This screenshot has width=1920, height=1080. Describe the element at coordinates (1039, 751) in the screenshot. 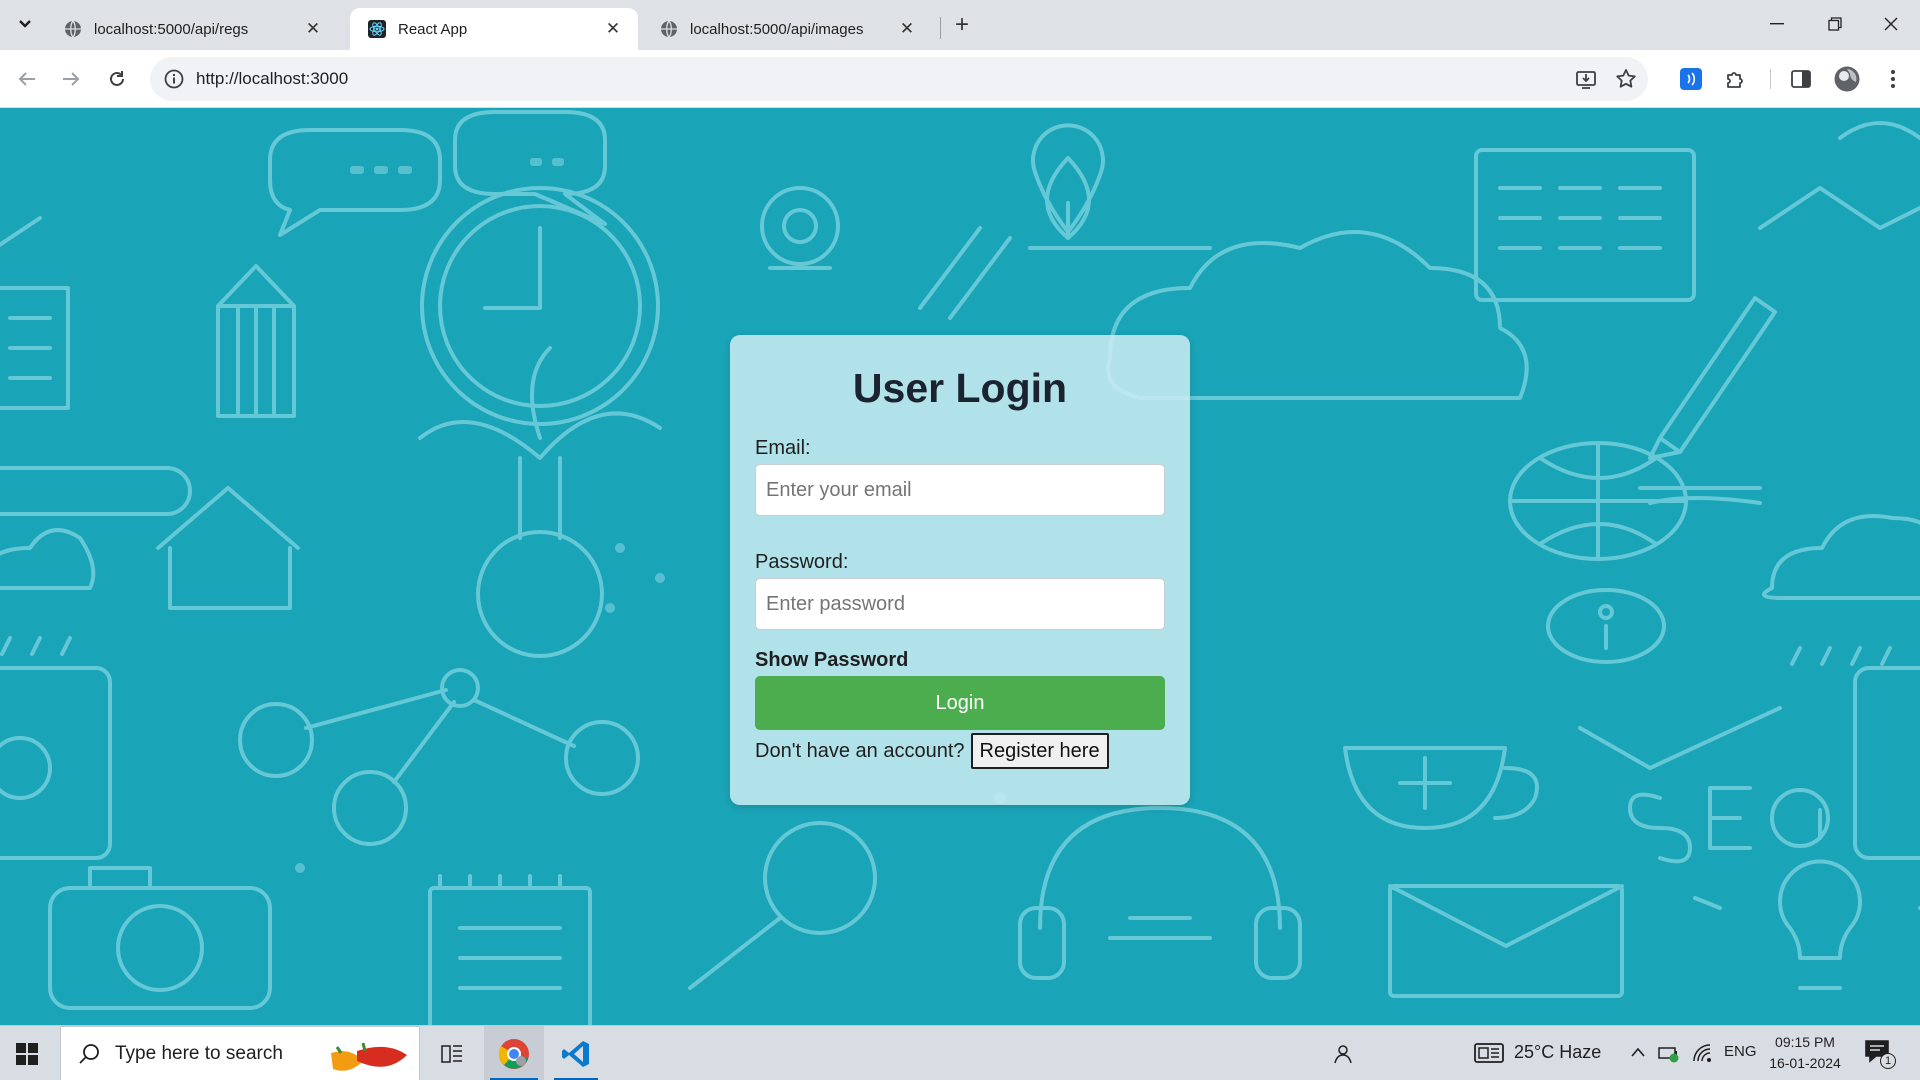

I see `register-button: Register here` at that location.